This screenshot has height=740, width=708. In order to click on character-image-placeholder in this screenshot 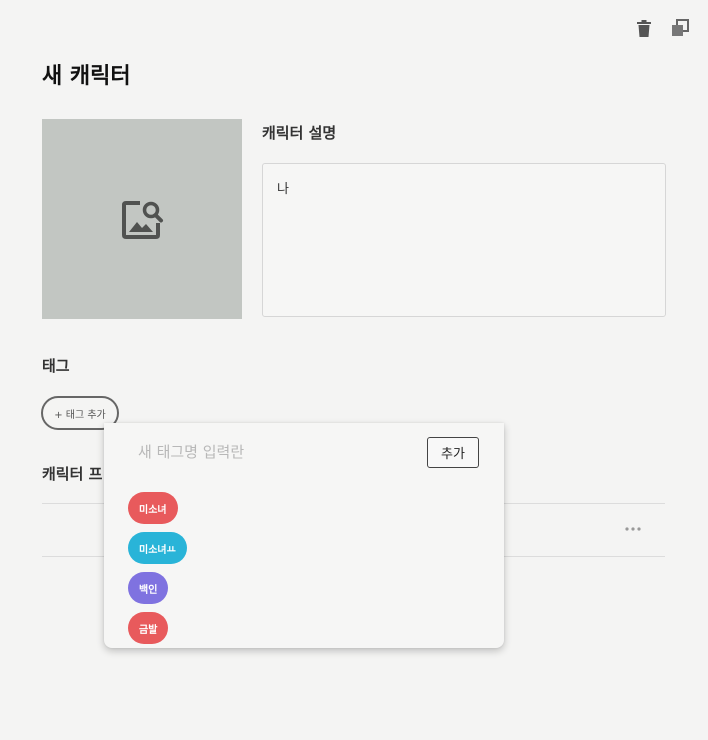, I will do `click(142, 219)`.